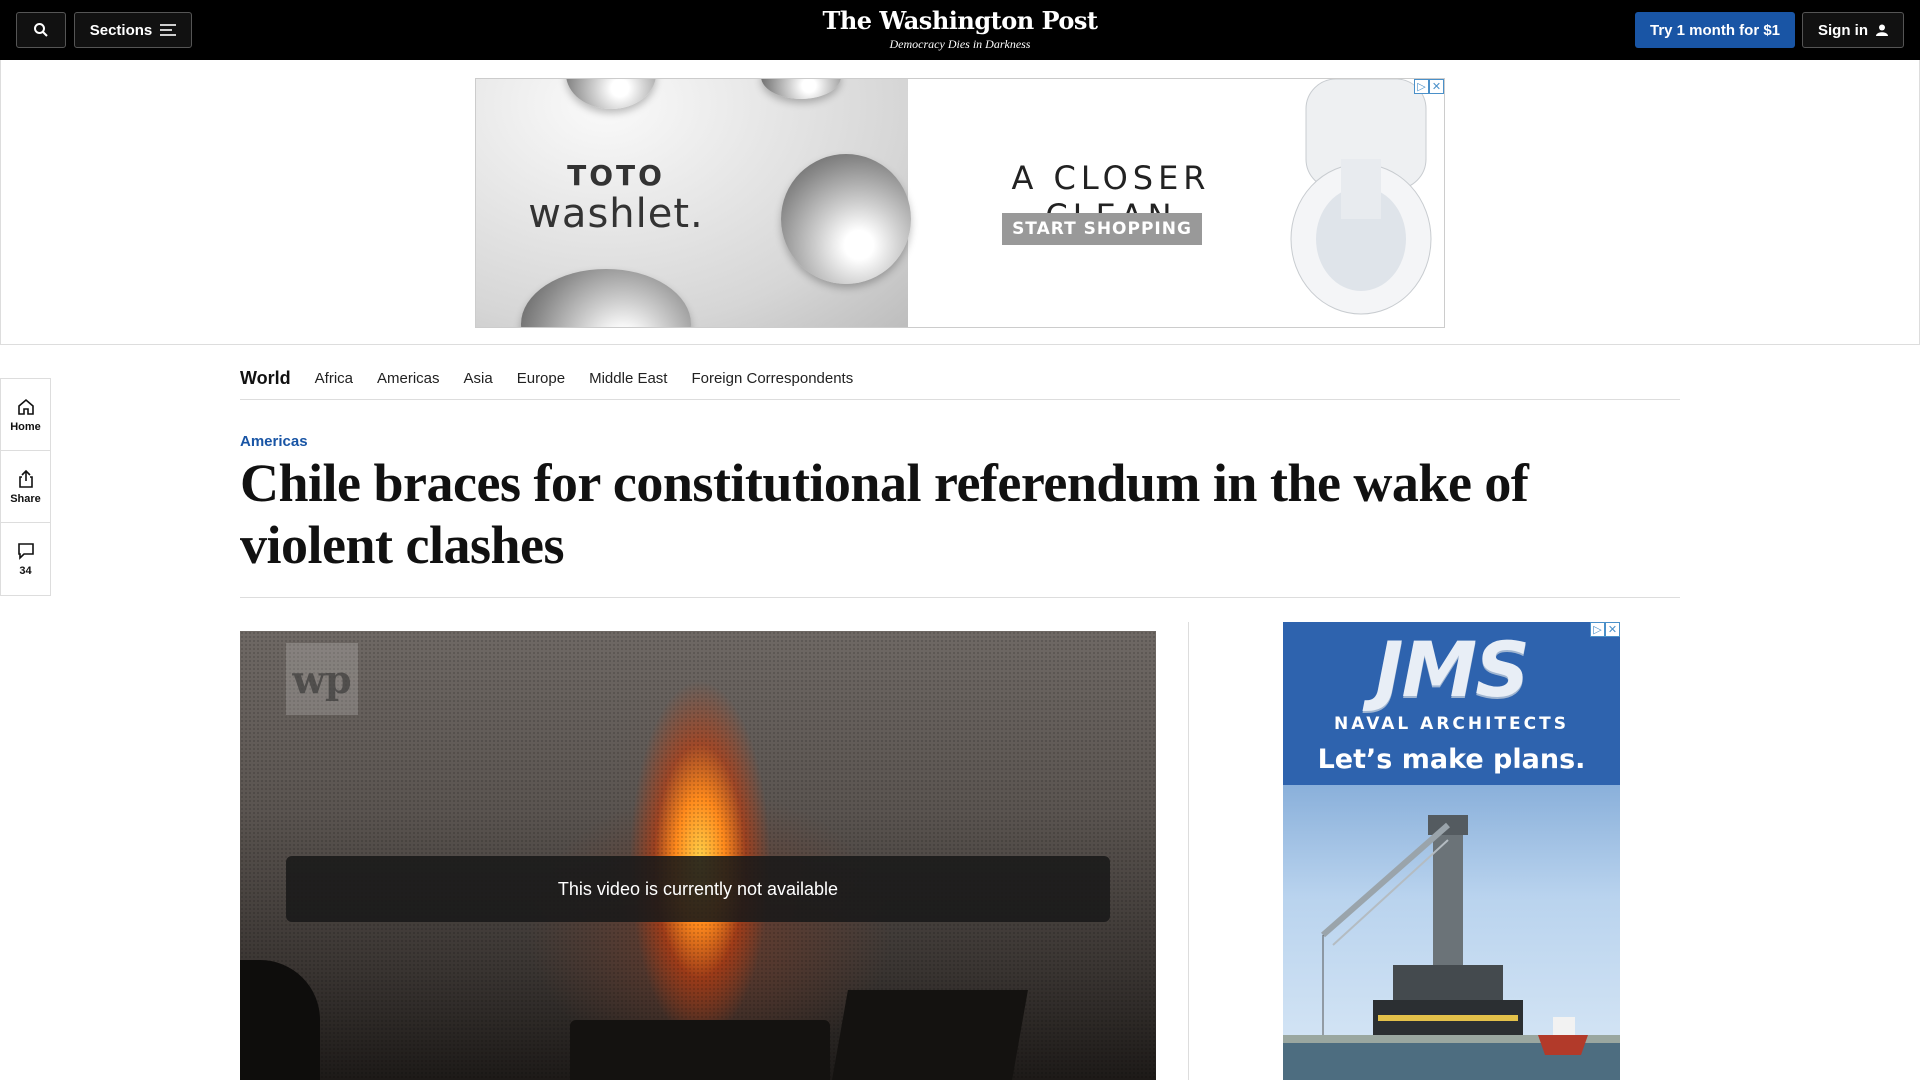 The width and height of the screenshot is (1920, 1080). I want to click on side-ad-logo: JMS, so click(1452, 669).